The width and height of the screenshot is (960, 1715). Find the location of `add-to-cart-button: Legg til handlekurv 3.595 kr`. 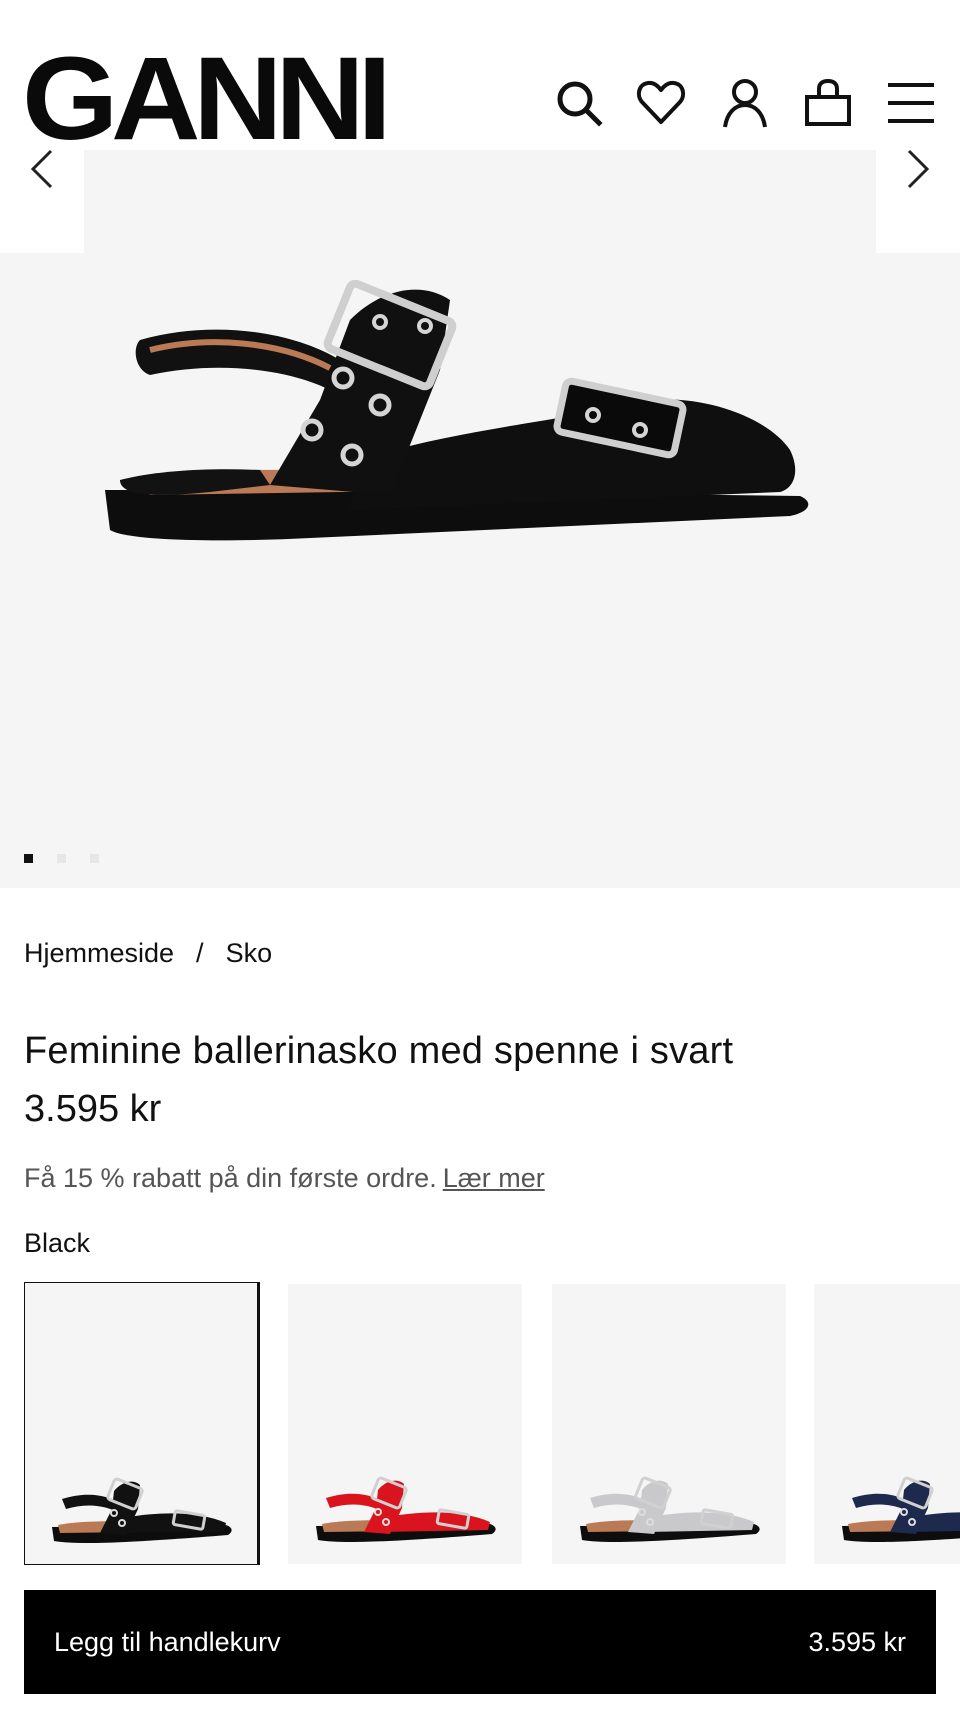

add-to-cart-button: Legg til handlekurv 3.595 kr is located at coordinates (480, 1642).